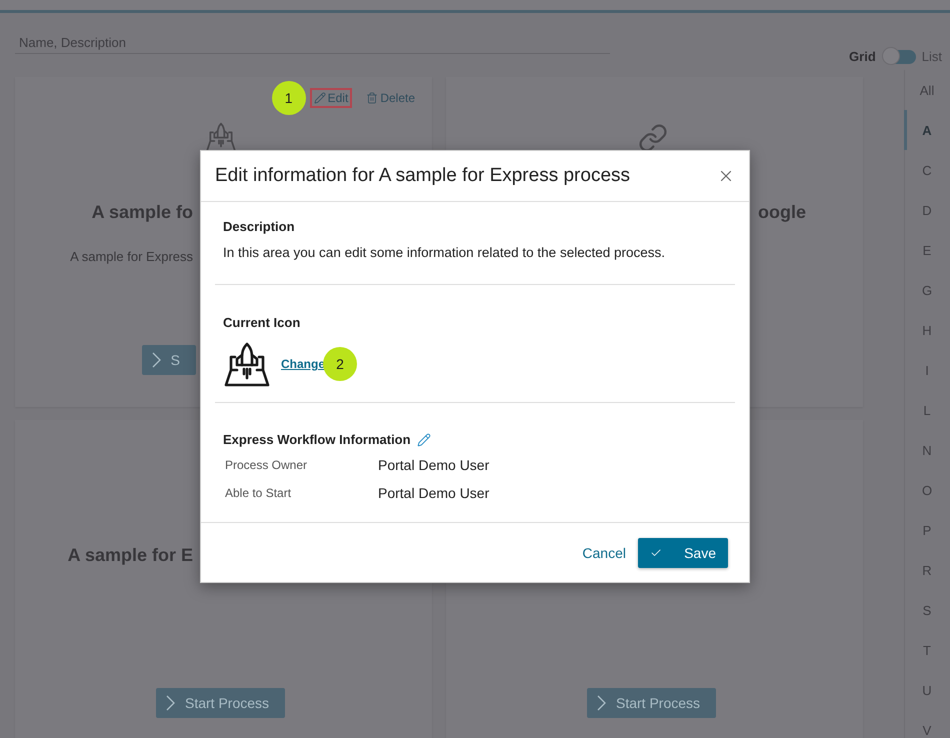 The width and height of the screenshot is (950, 738). What do you see at coordinates (266, 465) in the screenshot?
I see `field-label: Process Owner` at bounding box center [266, 465].